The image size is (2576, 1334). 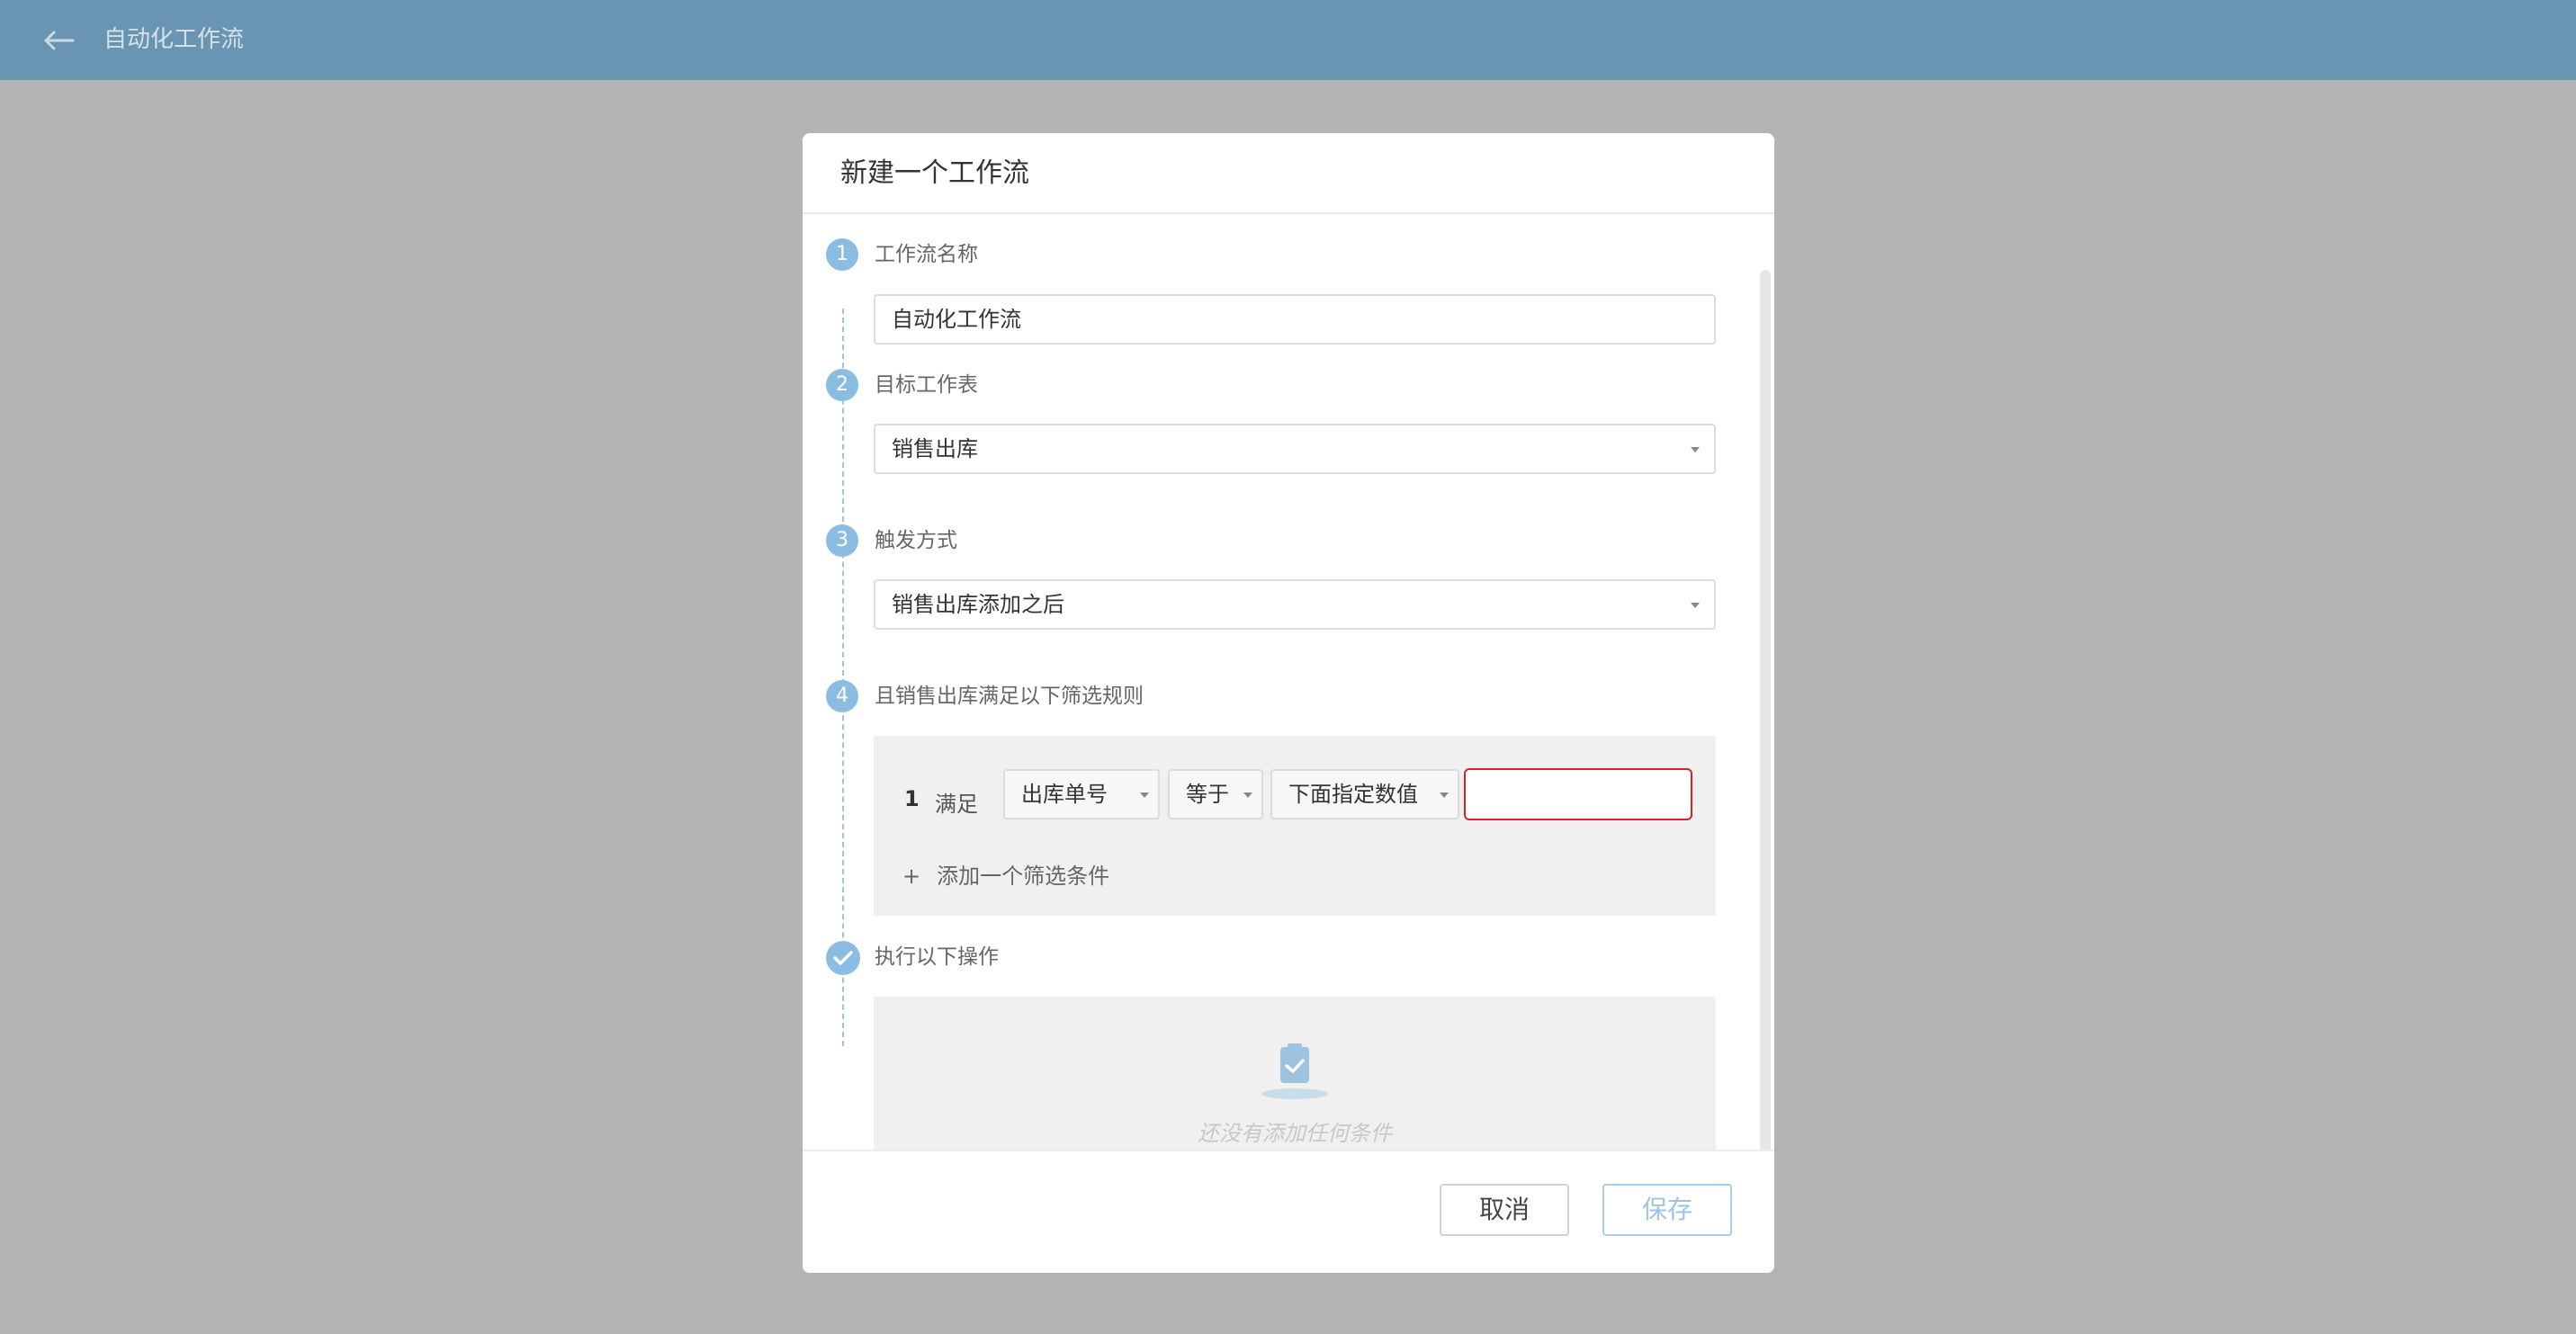 I want to click on back-button, so click(x=59, y=41).